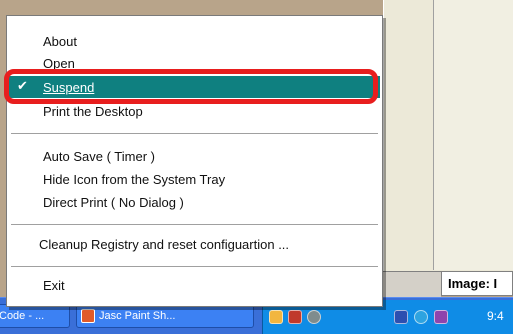 This screenshot has width=513, height=334. Describe the element at coordinates (22, 85) in the screenshot. I see `check-icon: ✔` at that location.